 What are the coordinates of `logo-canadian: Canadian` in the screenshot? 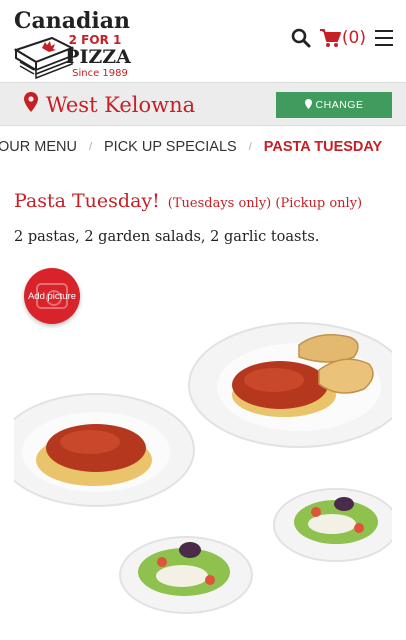 It's located at (72, 21).